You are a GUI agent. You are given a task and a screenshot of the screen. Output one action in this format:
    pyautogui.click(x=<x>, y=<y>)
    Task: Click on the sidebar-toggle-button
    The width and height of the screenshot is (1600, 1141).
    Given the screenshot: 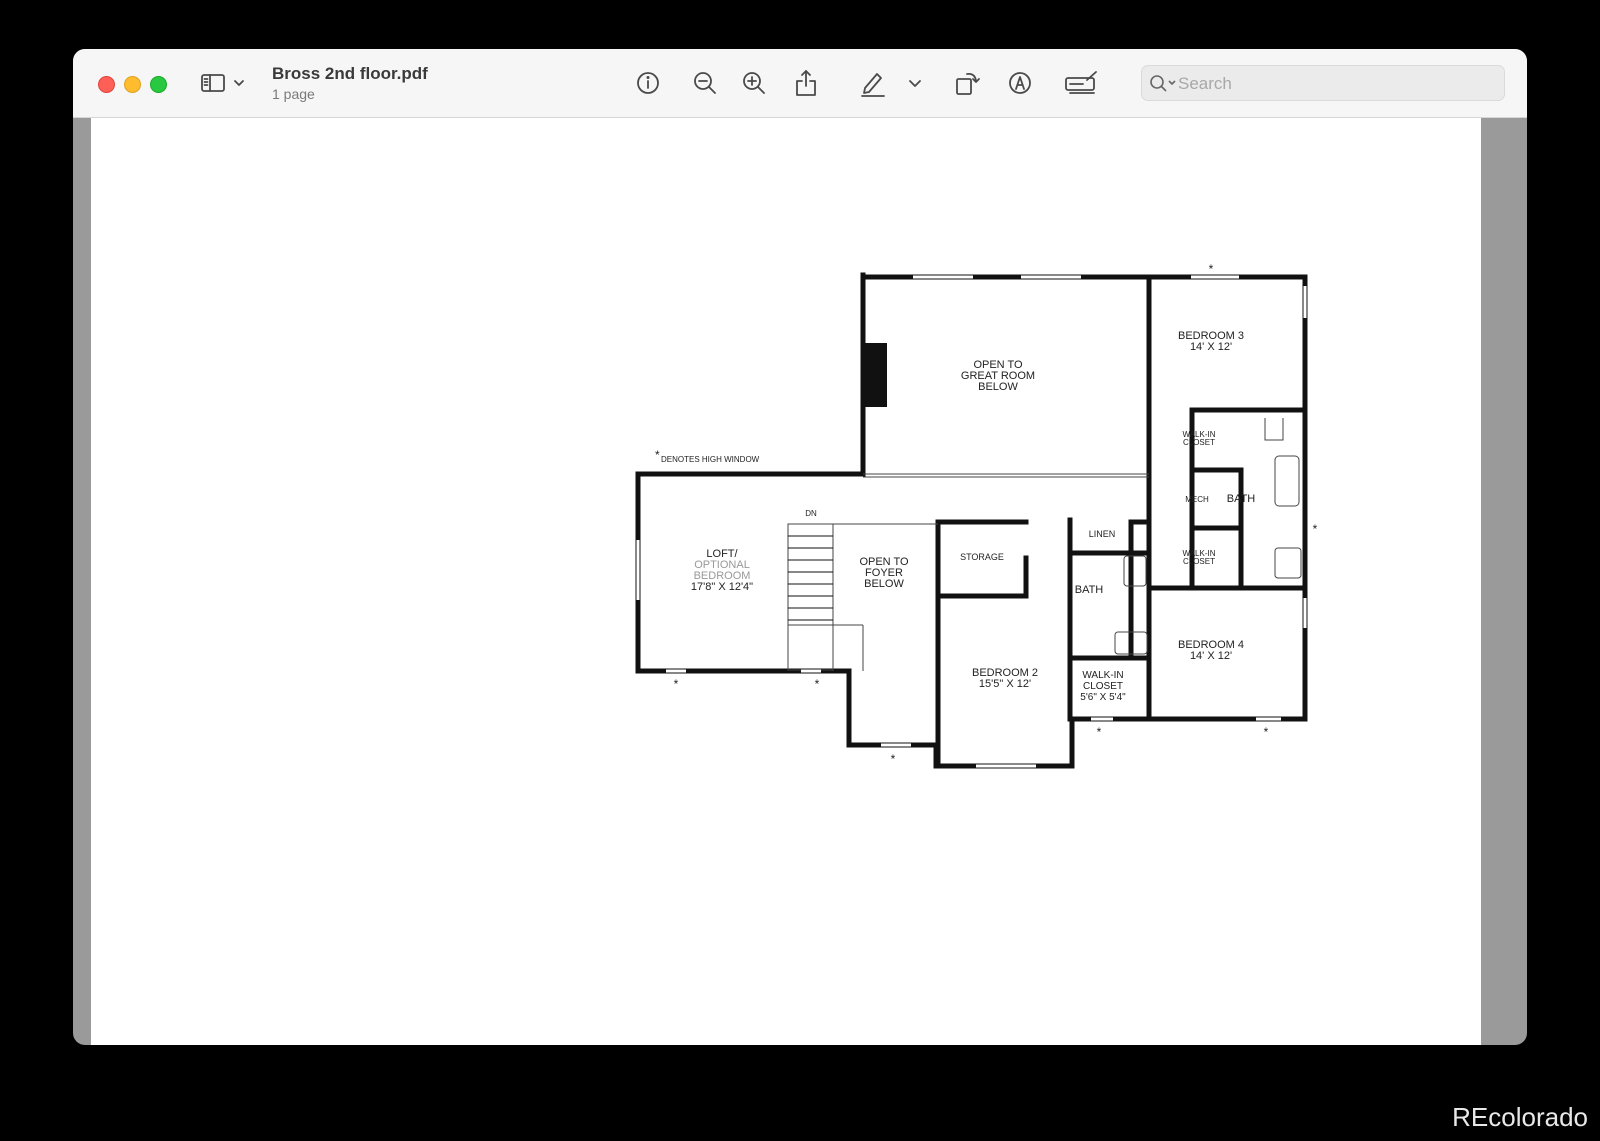 What is the action you would take?
    pyautogui.click(x=224, y=83)
    